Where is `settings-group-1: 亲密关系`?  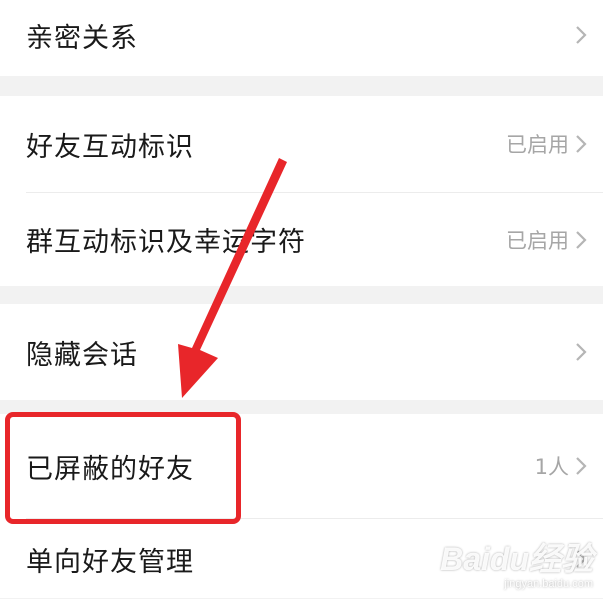
settings-group-1: 亲密关系 is located at coordinates (301, 38).